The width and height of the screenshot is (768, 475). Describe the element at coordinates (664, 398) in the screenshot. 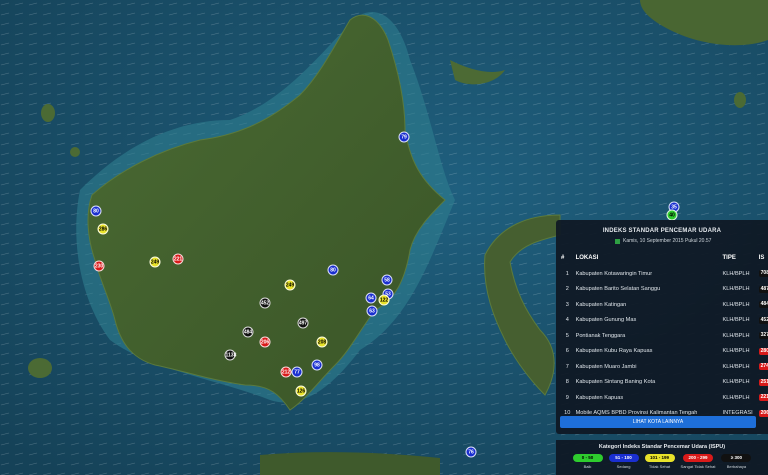

I see `table-row: 9 Kabupaten Kapuas KLH/BPLH 221` at that location.